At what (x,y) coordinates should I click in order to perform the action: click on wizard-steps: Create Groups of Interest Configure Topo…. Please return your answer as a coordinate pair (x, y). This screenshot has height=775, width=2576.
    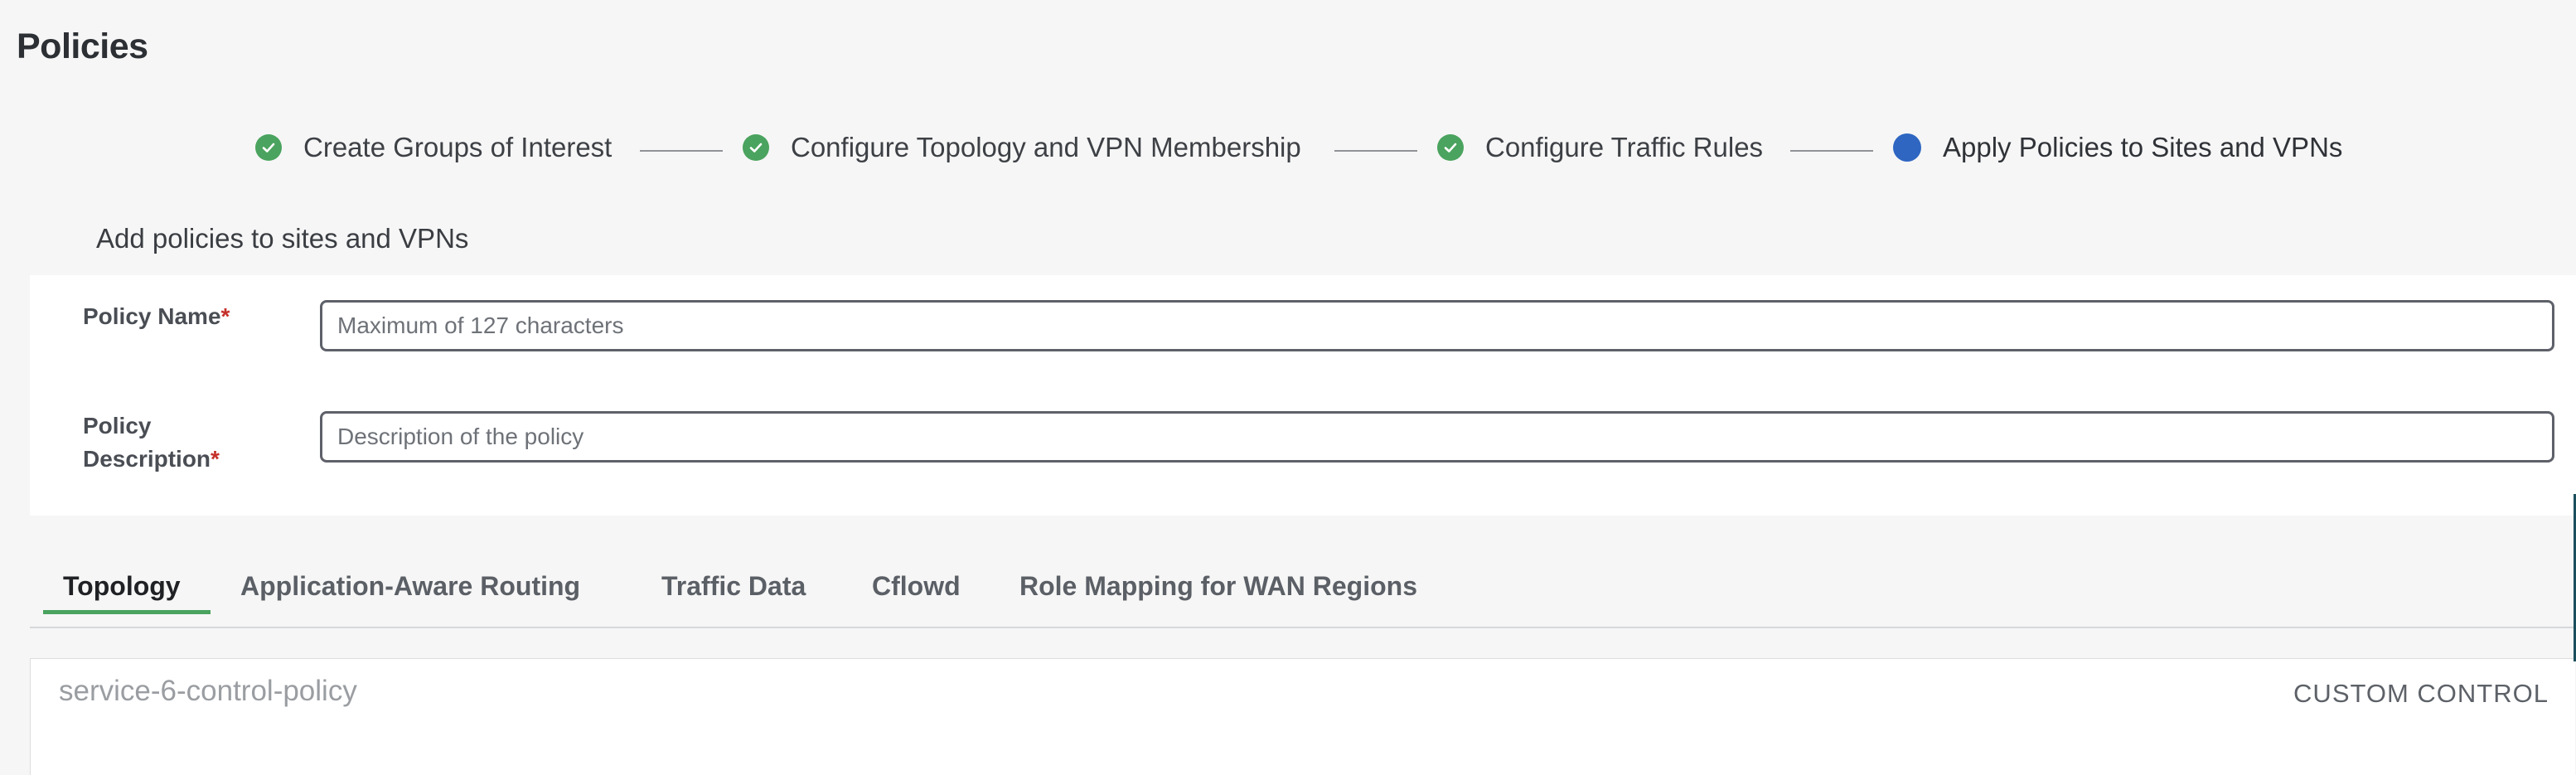
    Looking at the image, I should click on (1288, 147).